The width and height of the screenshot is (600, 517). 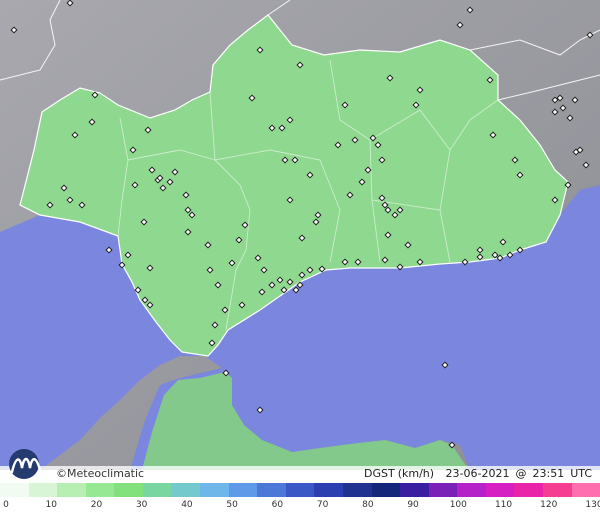 I want to click on brand-label: ©Meteoclimatic, so click(x=100, y=473).